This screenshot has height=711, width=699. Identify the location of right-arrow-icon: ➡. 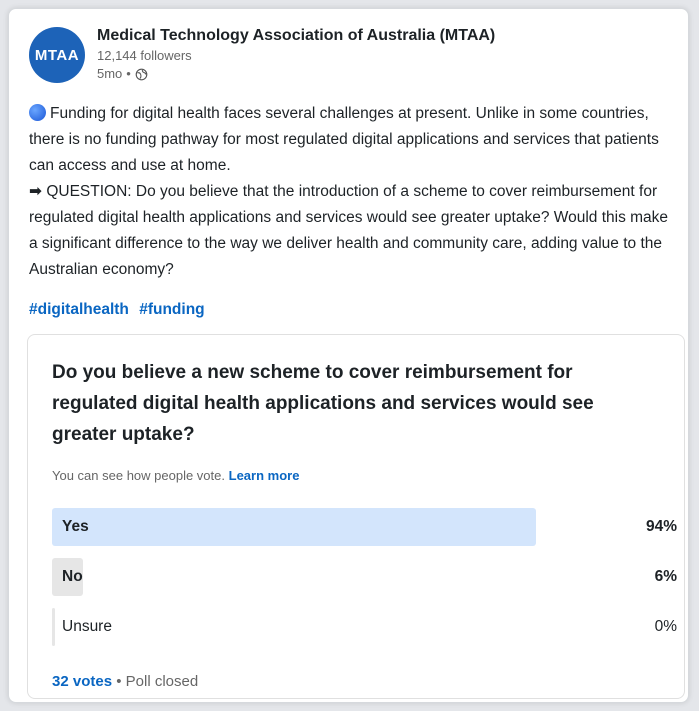
(35, 191).